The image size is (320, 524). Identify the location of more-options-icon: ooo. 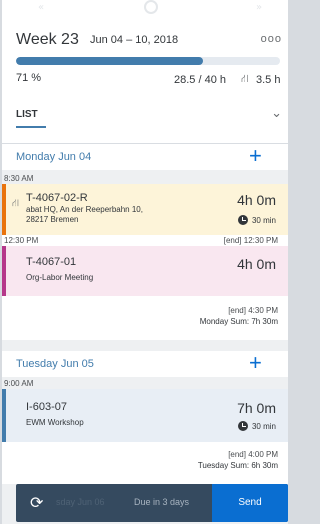
(271, 39).